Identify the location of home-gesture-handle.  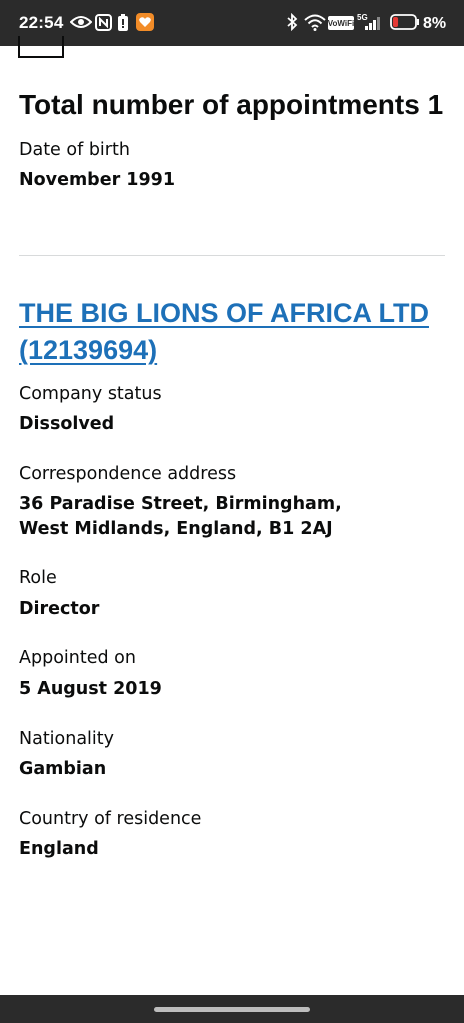
(232, 1009).